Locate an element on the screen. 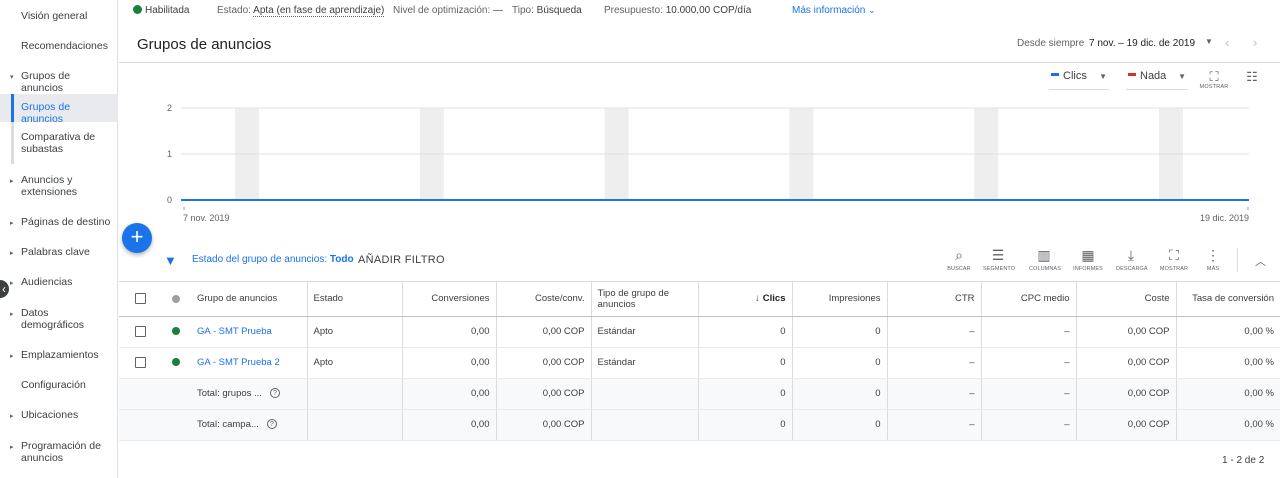 The width and height of the screenshot is (1280, 478). download-button: ⤓ DESCARGA is located at coordinates (1132, 259).